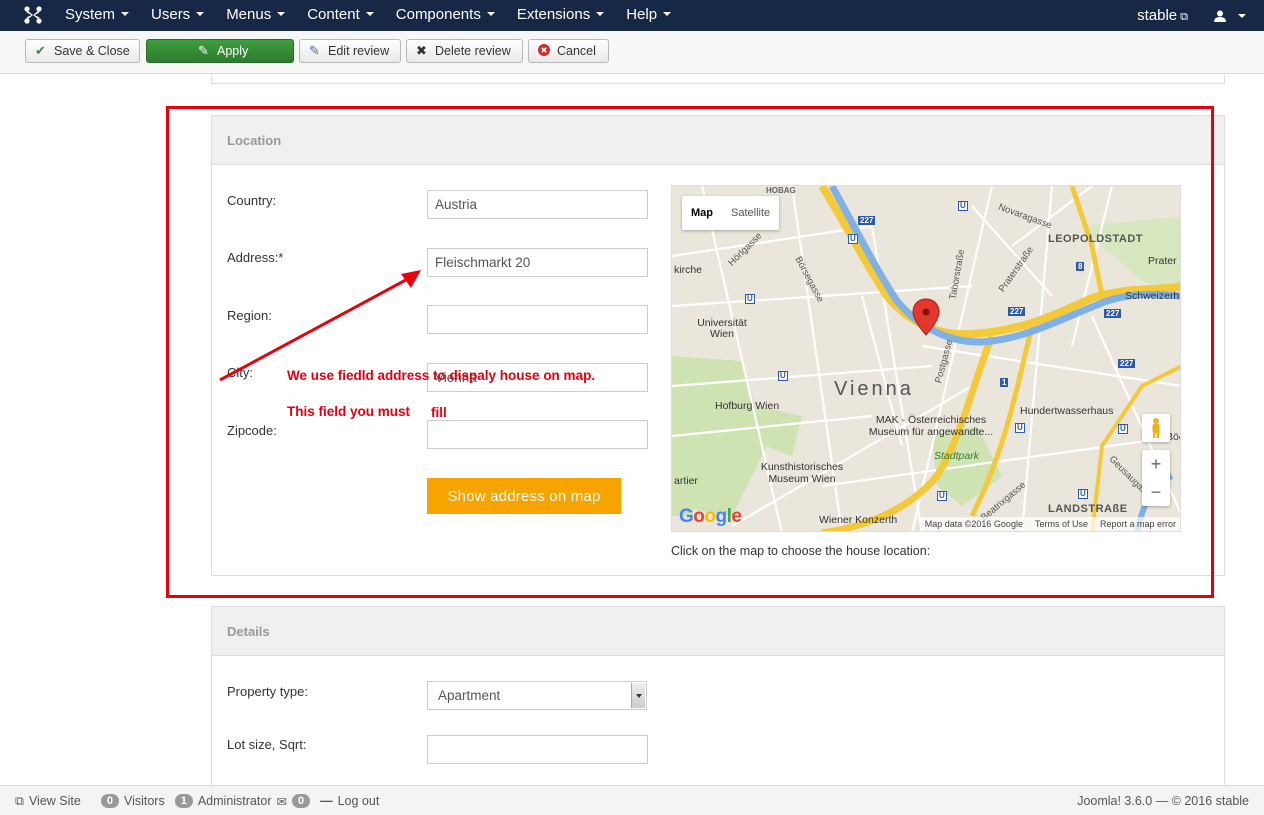  I want to click on menu-label: Help, so click(642, 14).